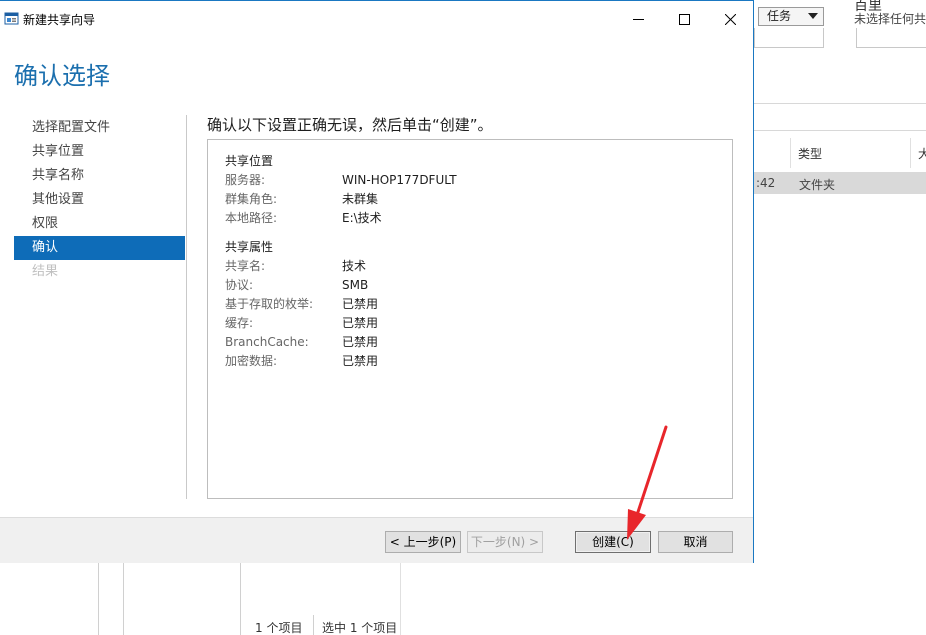 Image resolution: width=926 pixels, height=635 pixels. What do you see at coordinates (362, 218) in the screenshot?
I see `summary-value: E:\技术` at bounding box center [362, 218].